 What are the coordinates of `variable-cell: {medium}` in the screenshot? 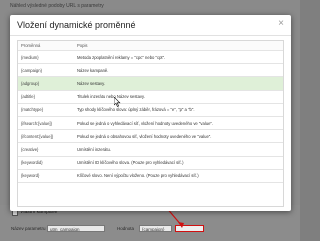 It's located at (46, 57).